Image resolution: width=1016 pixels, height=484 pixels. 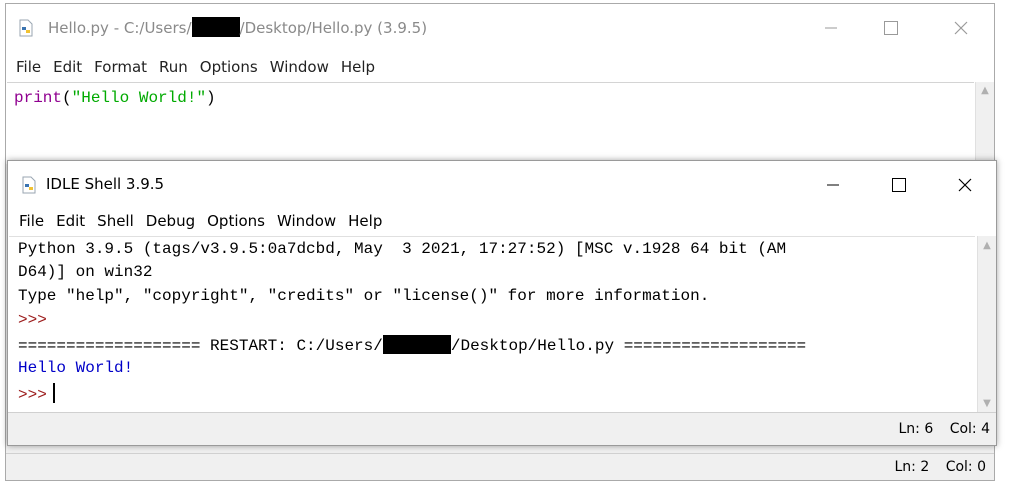 I want to click on editor-title-suffix: /Desktop/Hello.py (3.9.5), so click(x=333, y=28).